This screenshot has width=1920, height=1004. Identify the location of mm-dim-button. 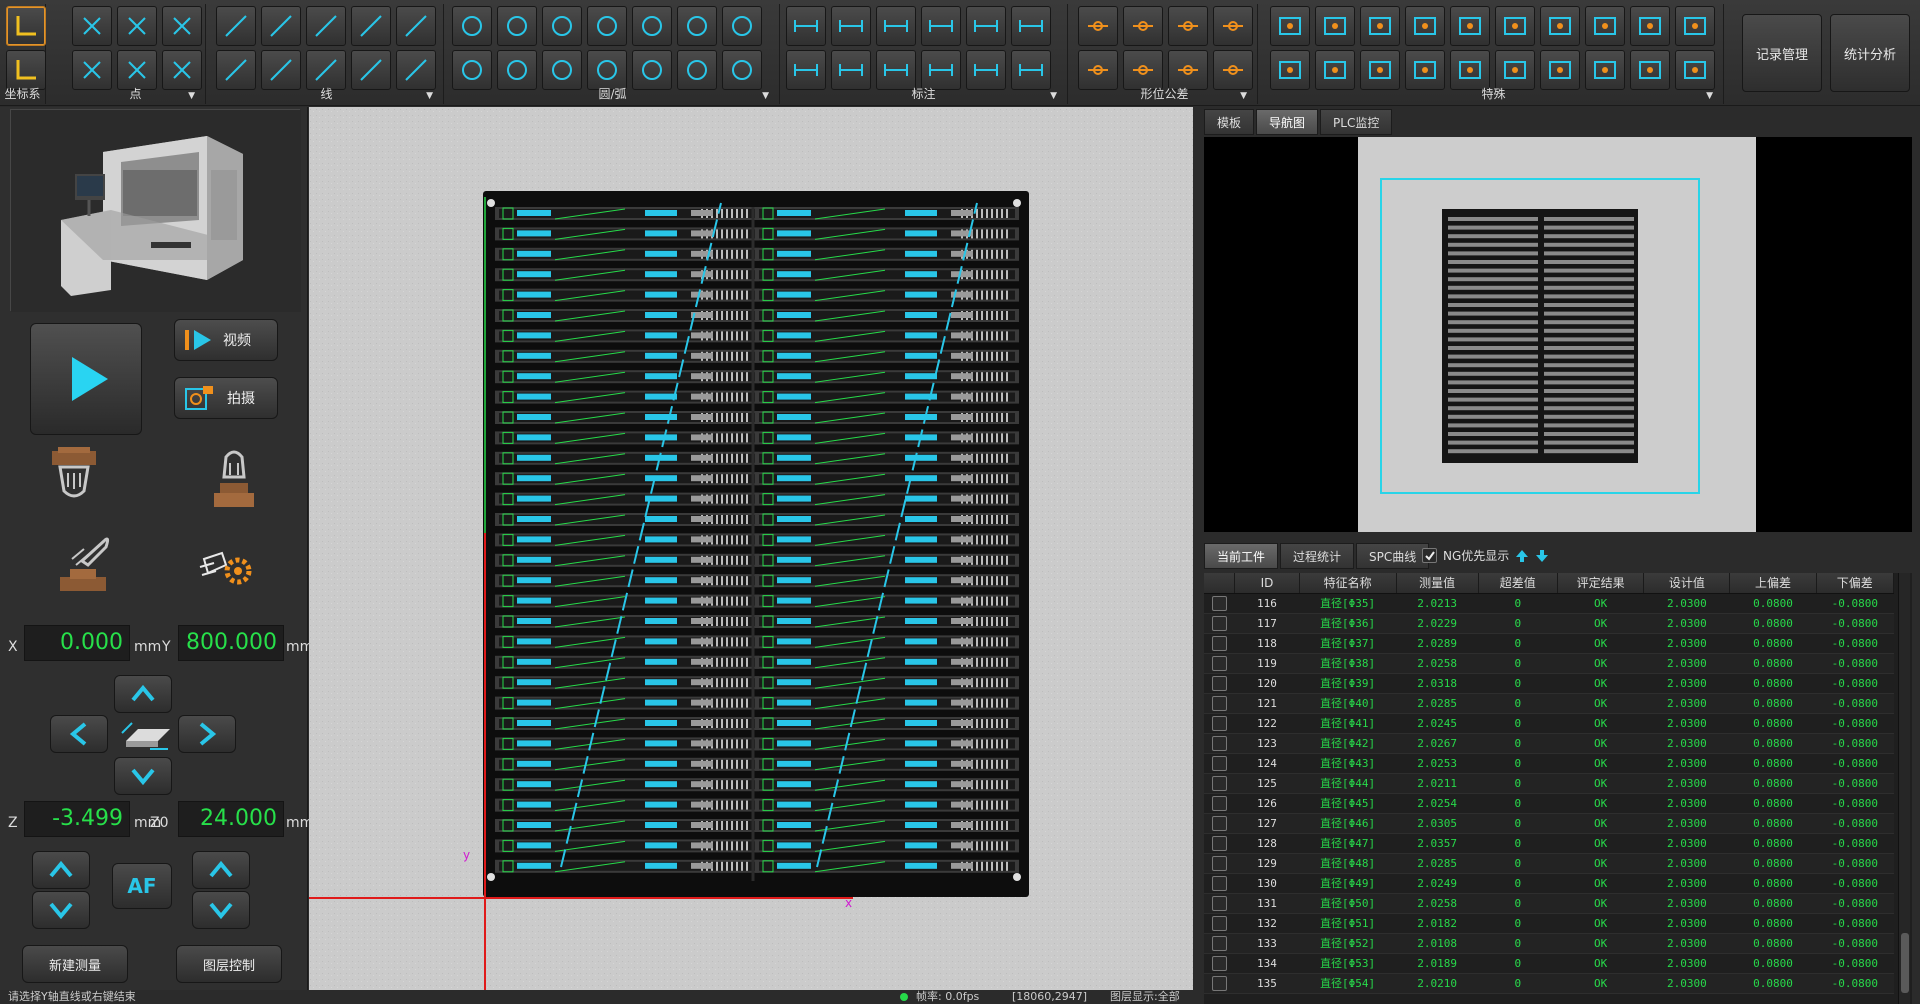
(986, 70).